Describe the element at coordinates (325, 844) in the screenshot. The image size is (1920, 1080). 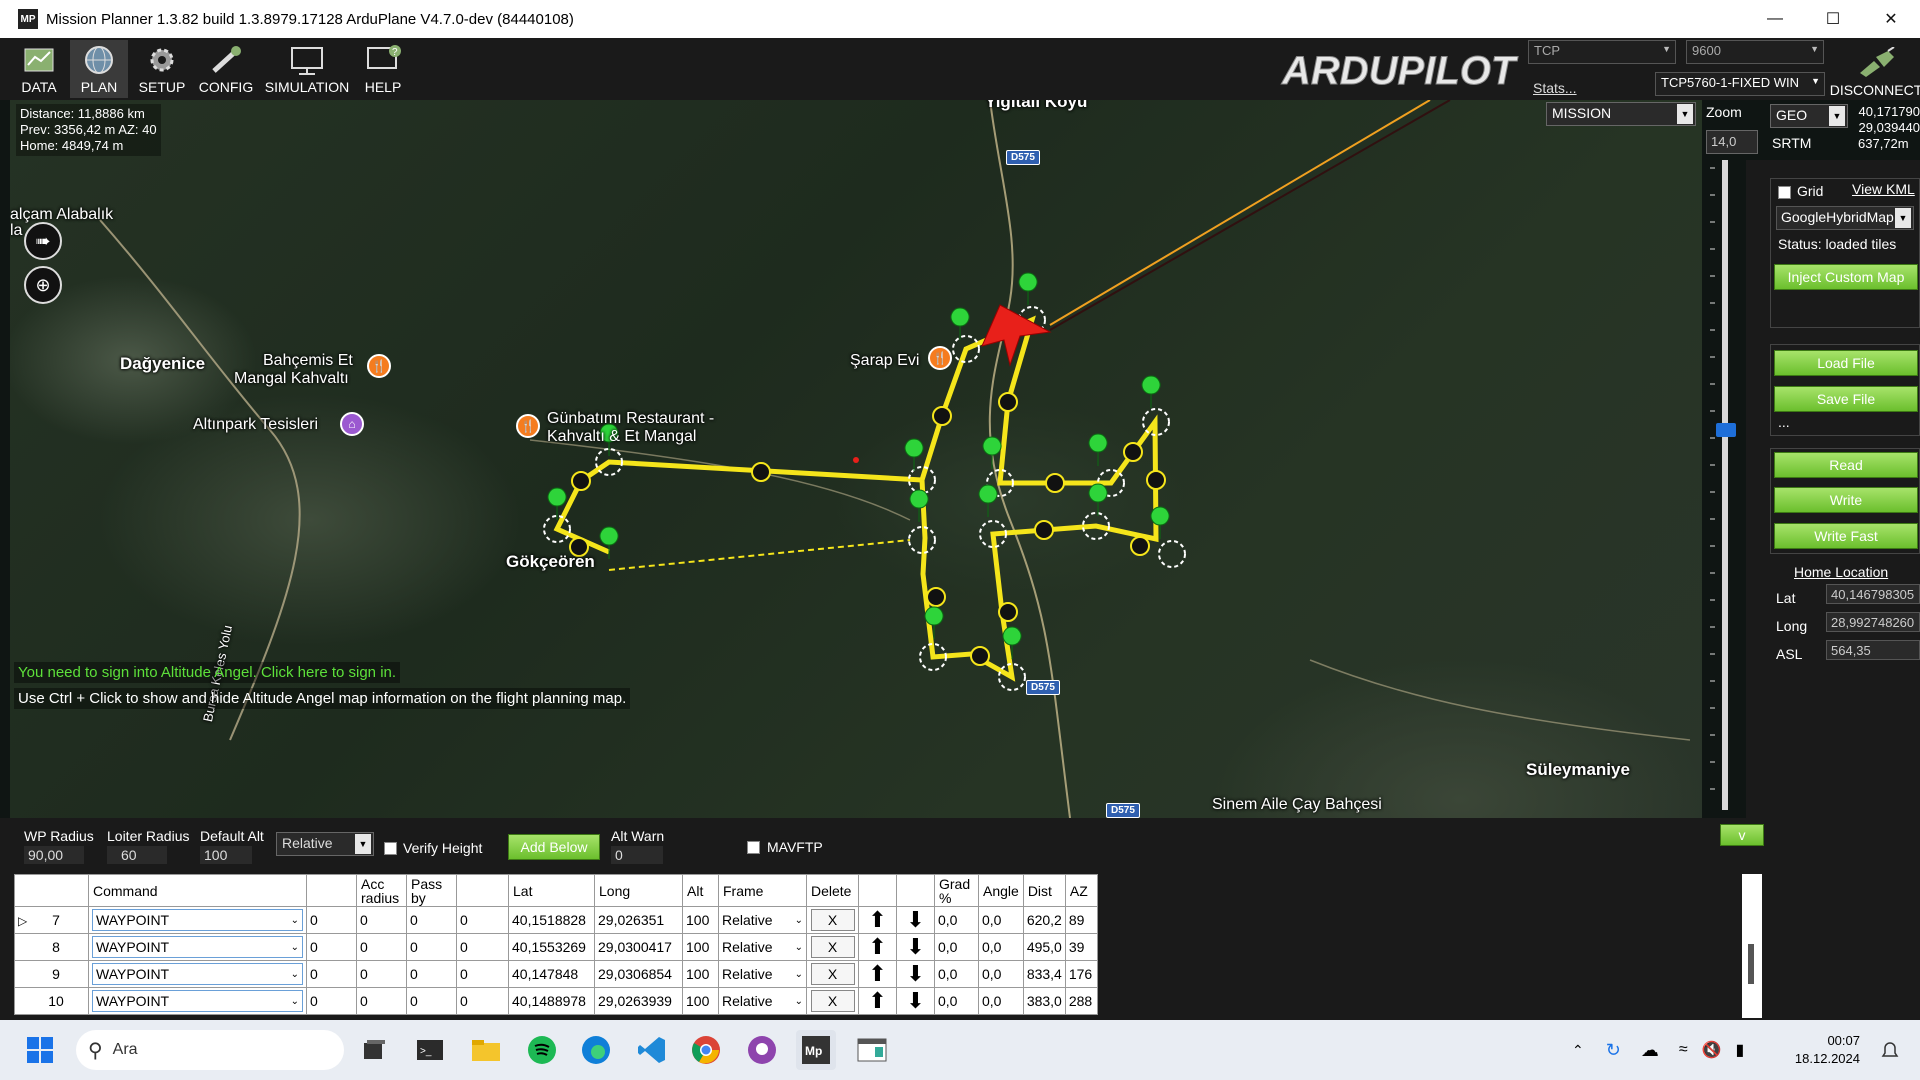
I see `alt-frame-select: Relative ▼` at that location.